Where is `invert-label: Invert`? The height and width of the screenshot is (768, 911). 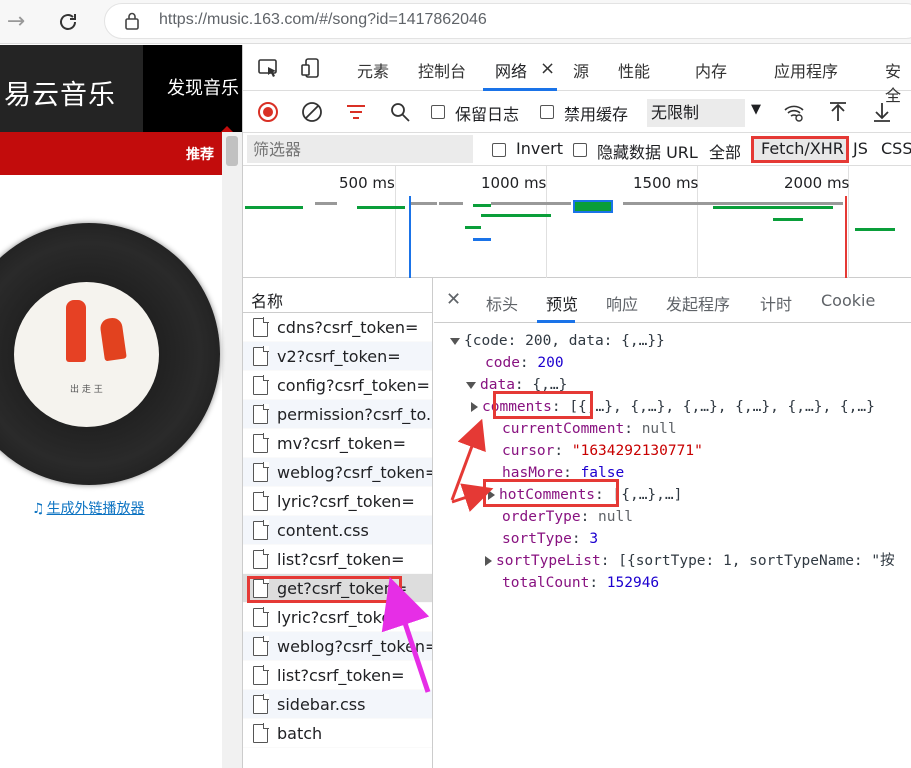 invert-label: Invert is located at coordinates (540, 148).